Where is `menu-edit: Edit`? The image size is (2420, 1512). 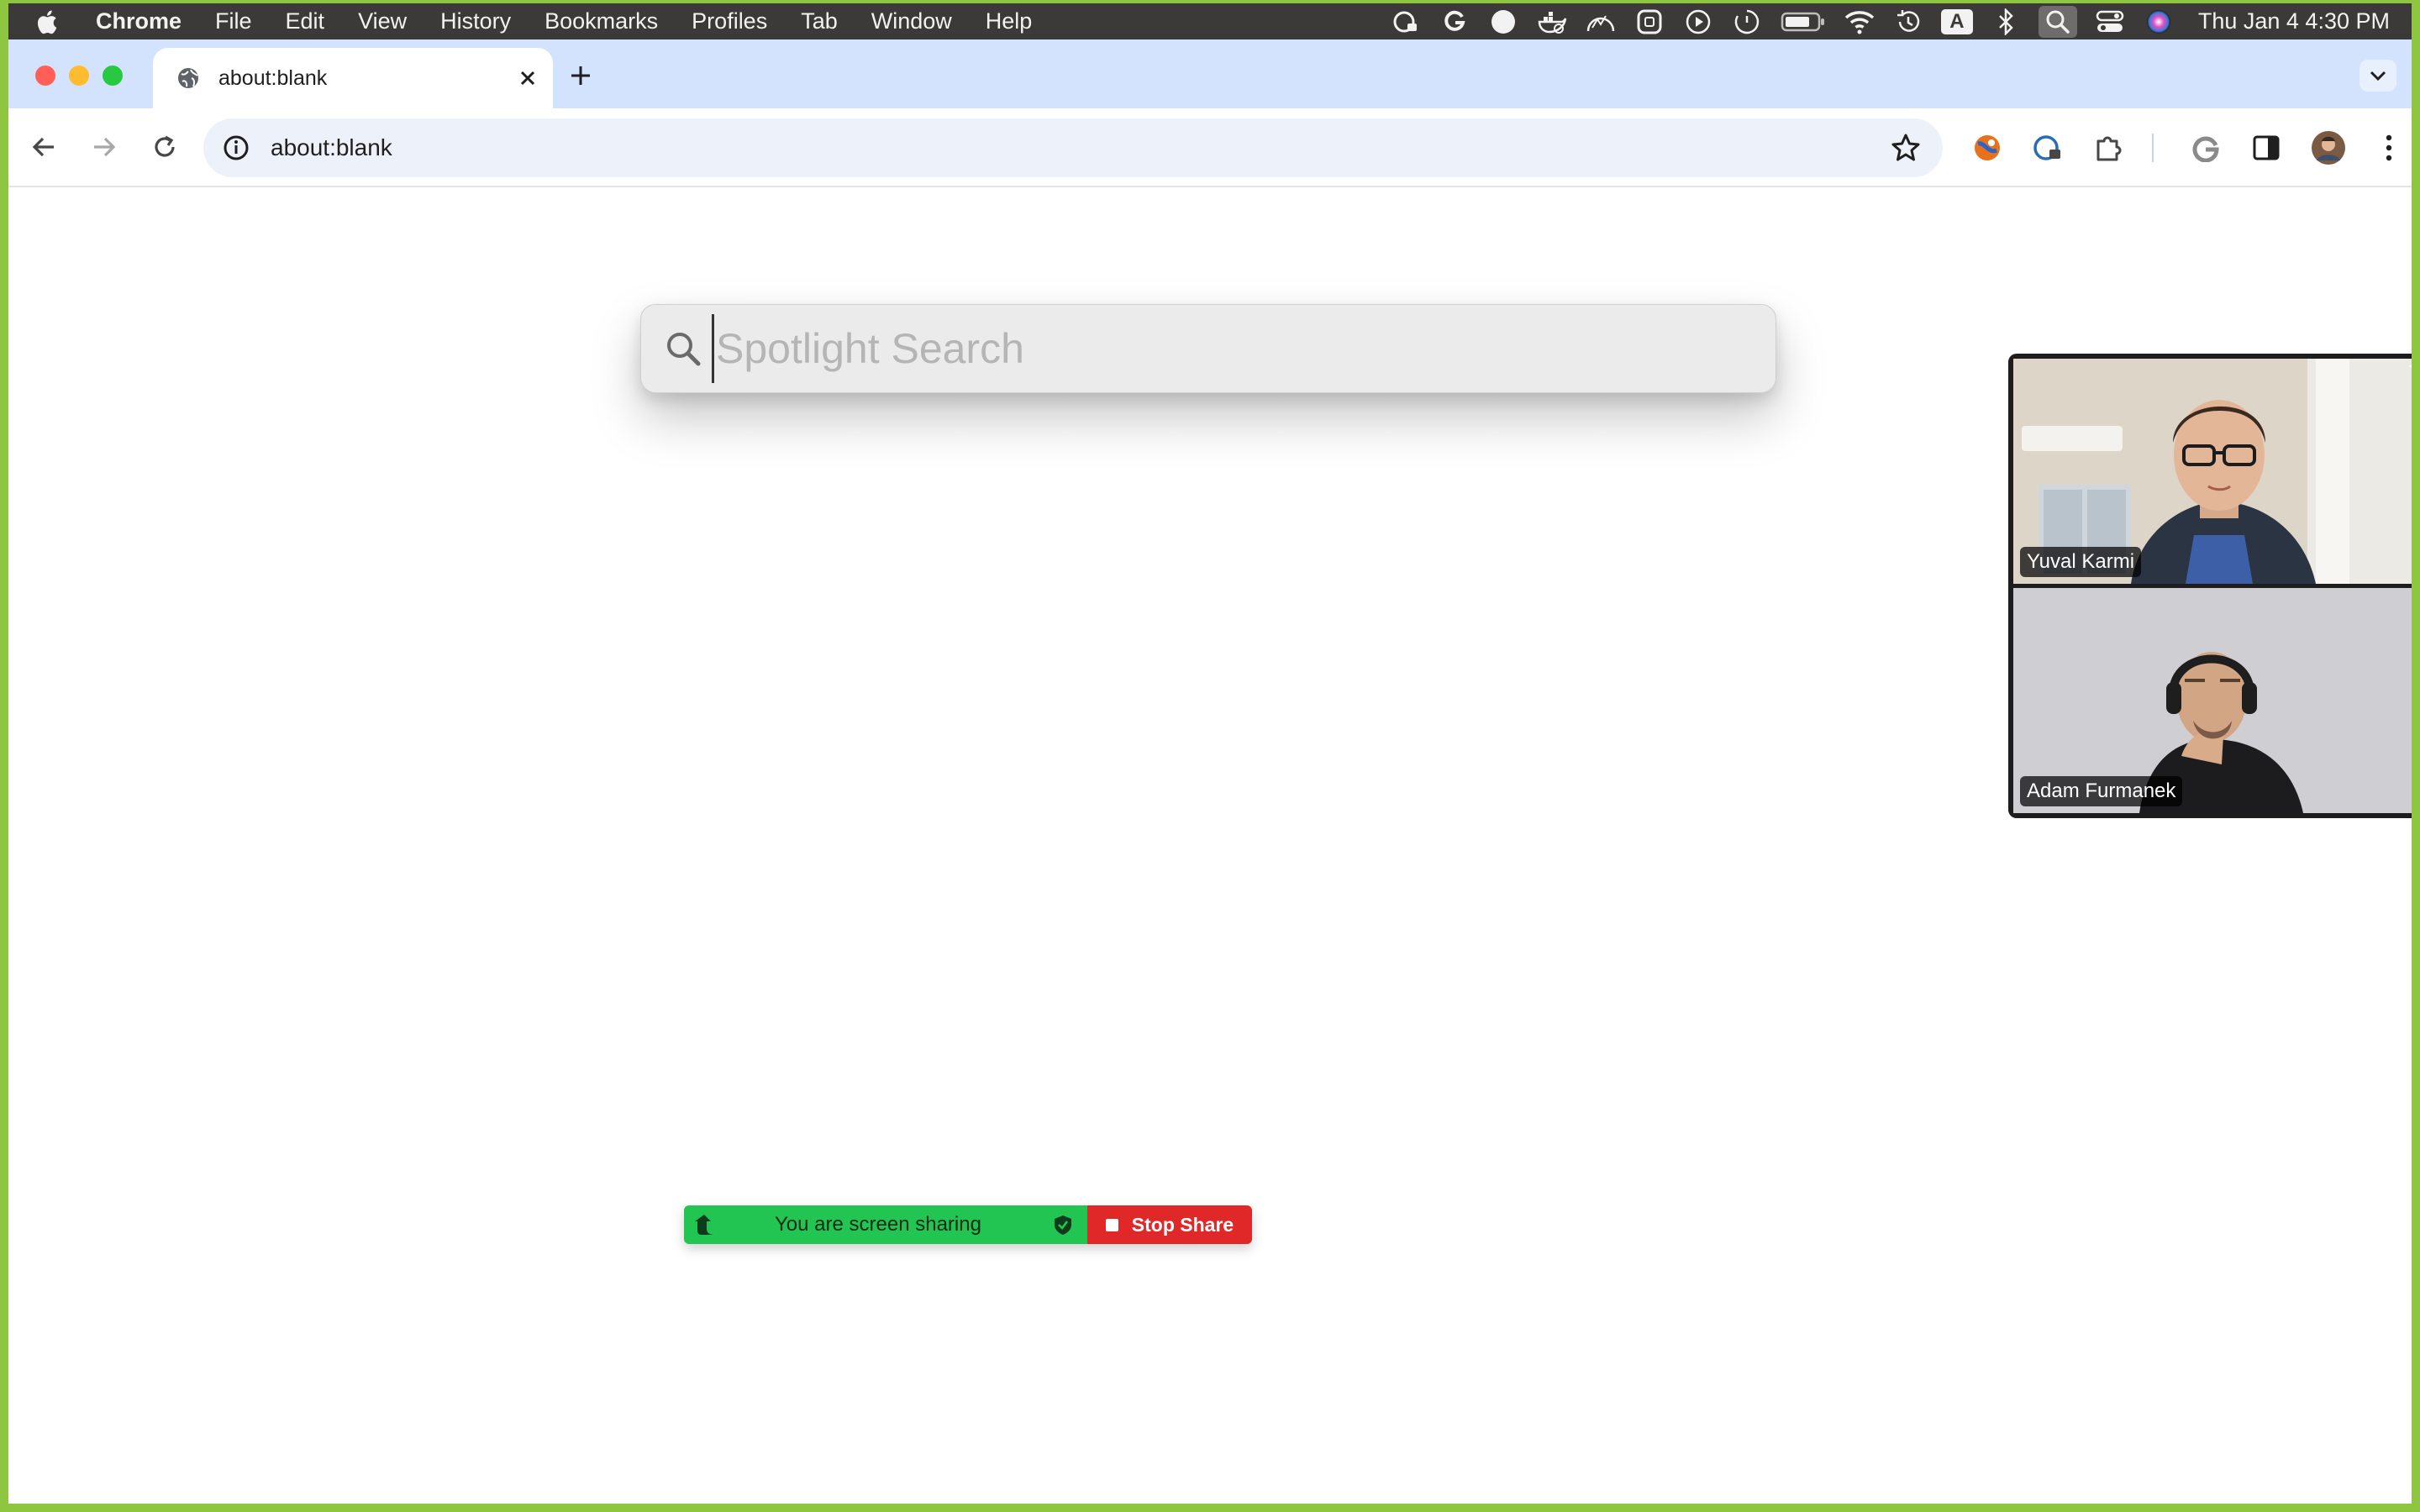 menu-edit: Edit is located at coordinates (306, 21).